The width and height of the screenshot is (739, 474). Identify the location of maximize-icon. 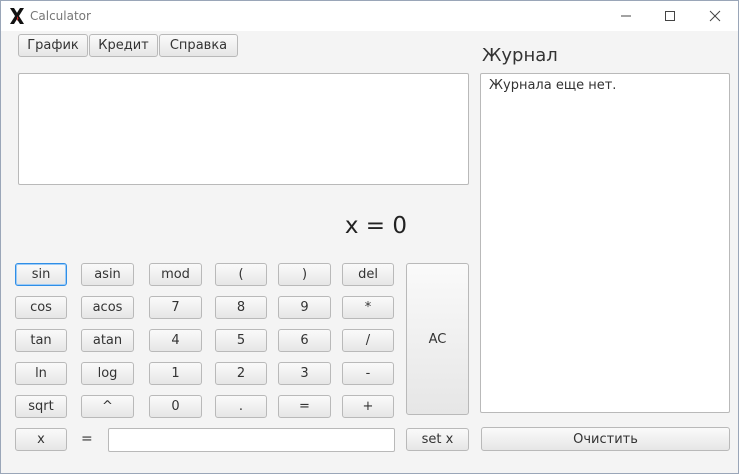
(670, 16).